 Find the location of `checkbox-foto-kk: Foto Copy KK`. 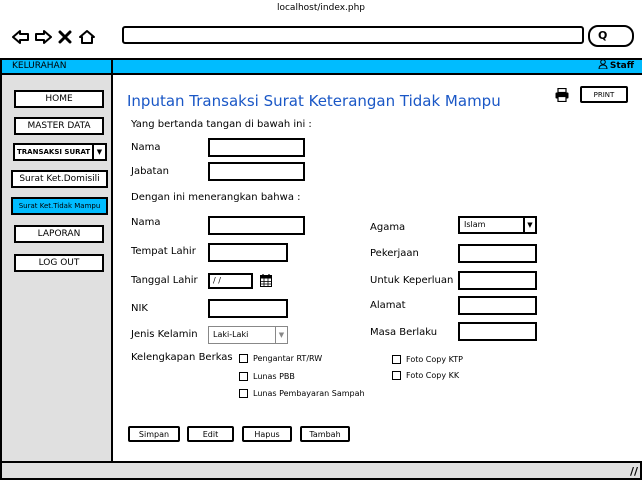

checkbox-foto-kk: Foto Copy KK is located at coordinates (425, 375).